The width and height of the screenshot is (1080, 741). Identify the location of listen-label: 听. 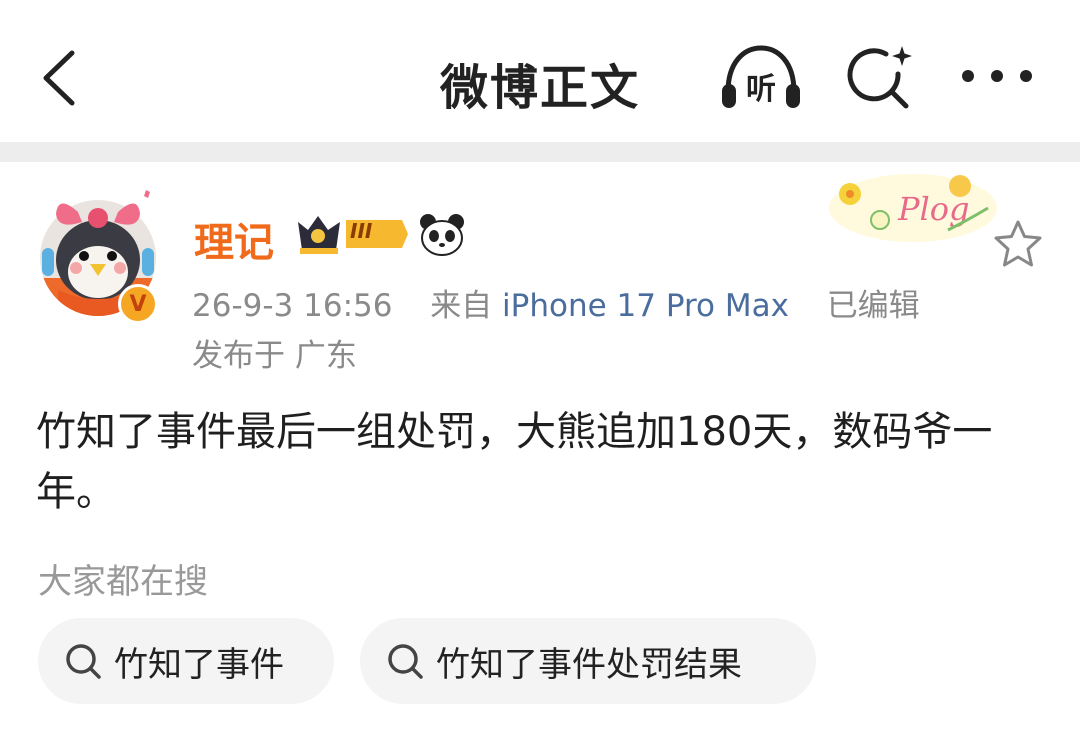
(761, 89).